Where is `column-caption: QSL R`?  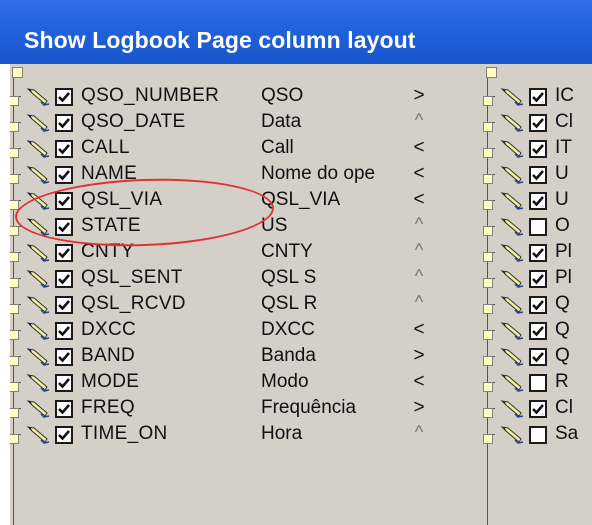 column-caption: QSL R is located at coordinates (289, 303).